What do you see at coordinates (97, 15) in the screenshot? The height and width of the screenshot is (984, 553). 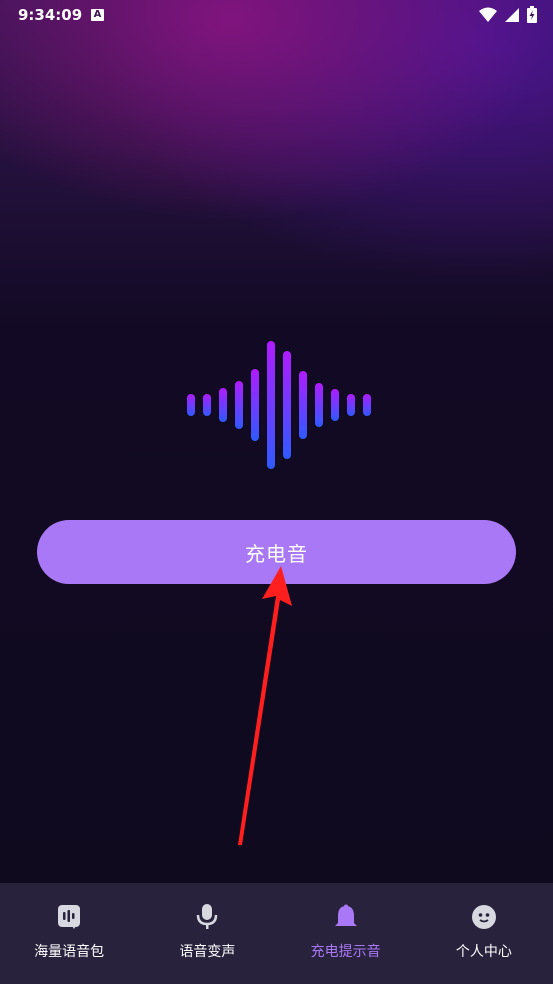 I see `notification-a-icon: A` at bounding box center [97, 15].